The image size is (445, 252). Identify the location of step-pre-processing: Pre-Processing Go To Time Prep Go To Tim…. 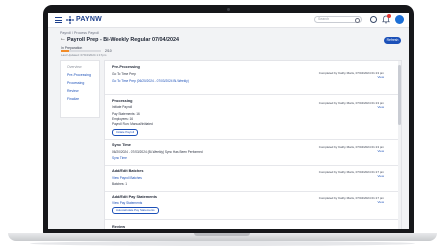
(253, 78).